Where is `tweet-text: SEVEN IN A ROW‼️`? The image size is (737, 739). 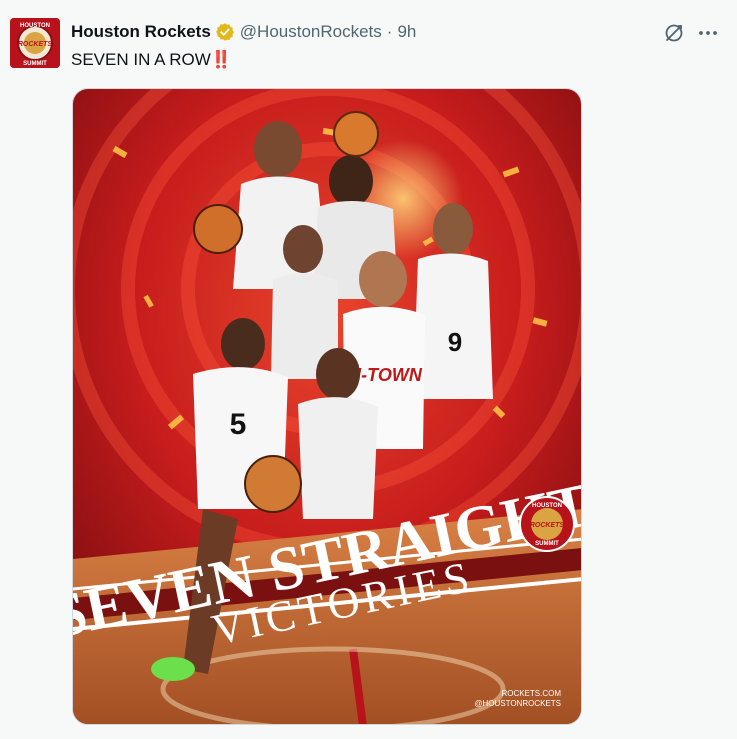
tweet-text: SEVEN IN A ROW‼️ is located at coordinates (151, 60).